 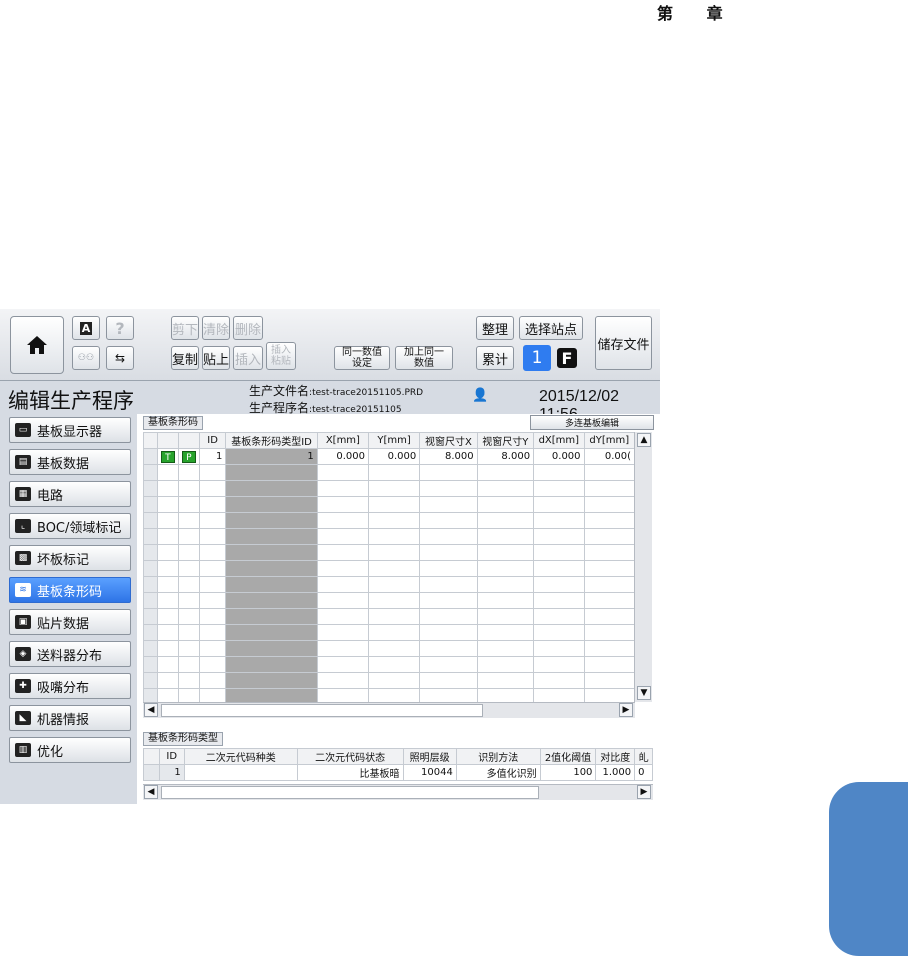 What do you see at coordinates (559, 456) in the screenshot?
I see `cell-dx: 0.000` at bounding box center [559, 456].